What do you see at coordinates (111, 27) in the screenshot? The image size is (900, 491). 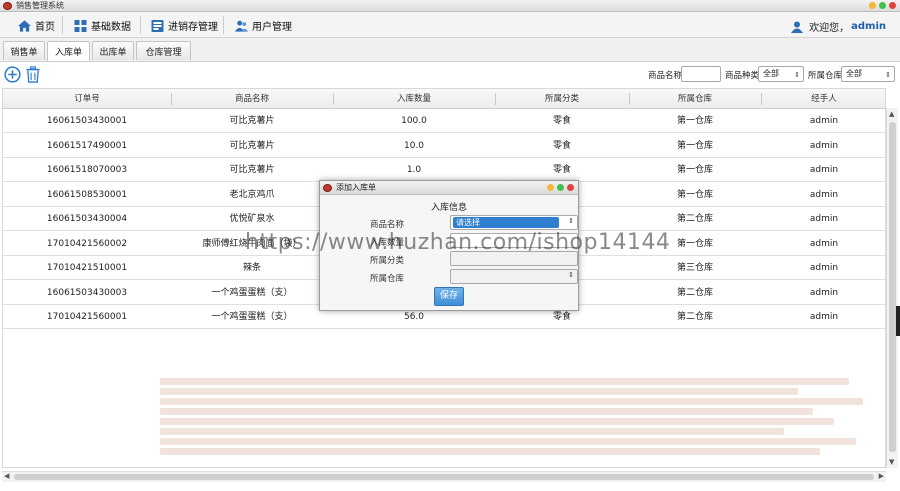 I see `menu-item-label: 基础数据` at bounding box center [111, 27].